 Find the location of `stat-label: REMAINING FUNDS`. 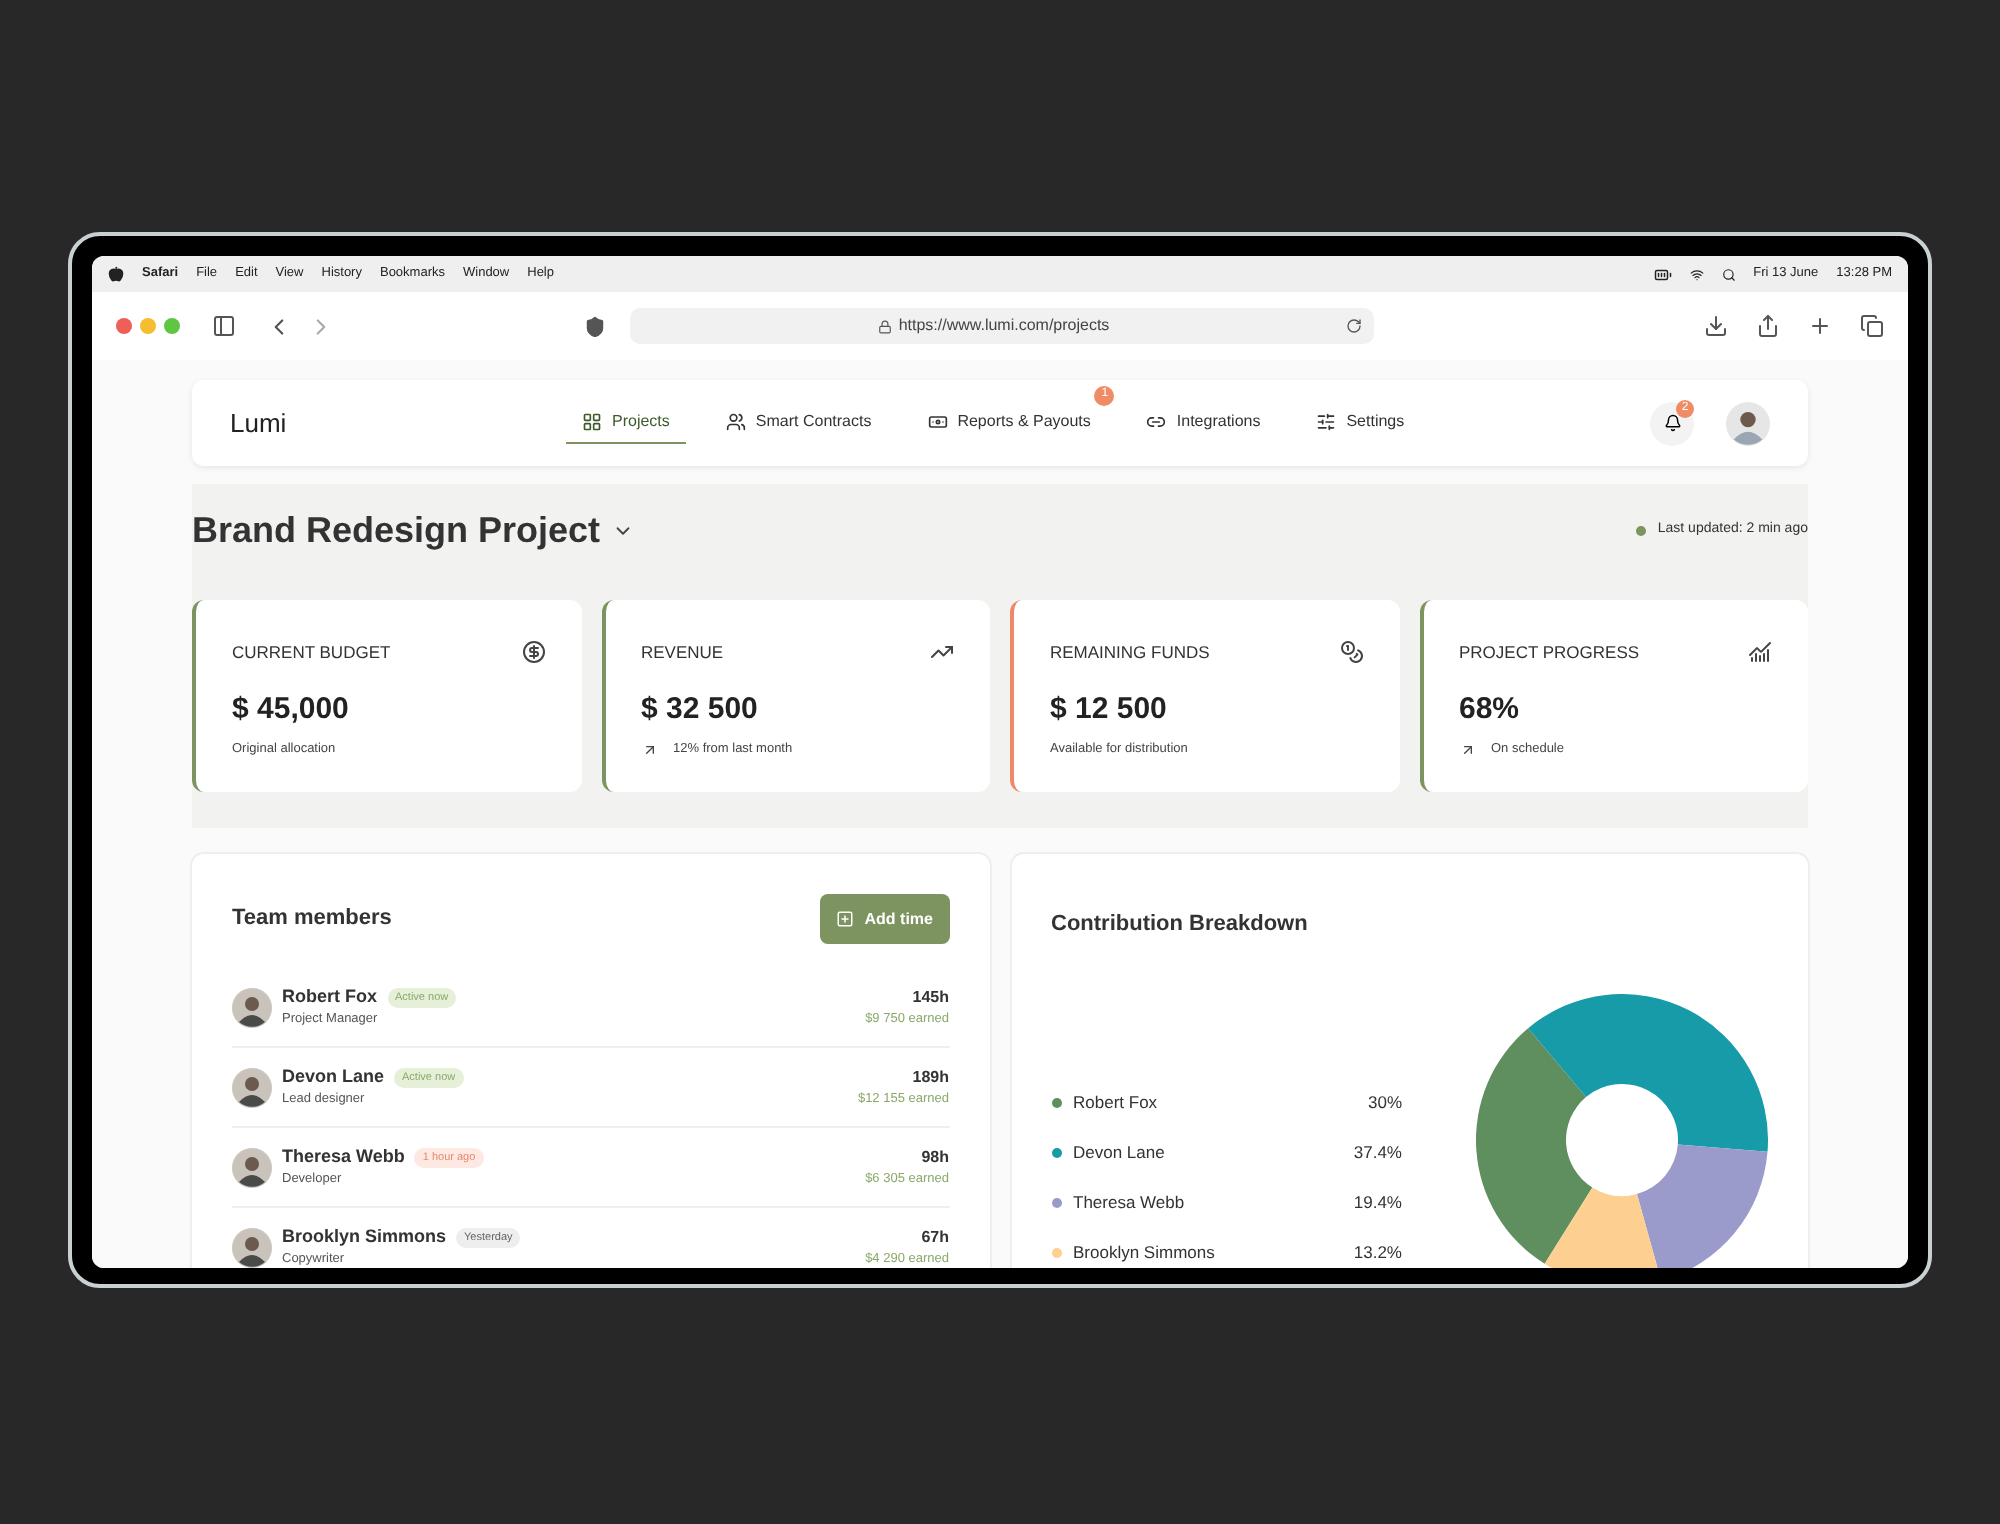

stat-label: REMAINING FUNDS is located at coordinates (1130, 653).